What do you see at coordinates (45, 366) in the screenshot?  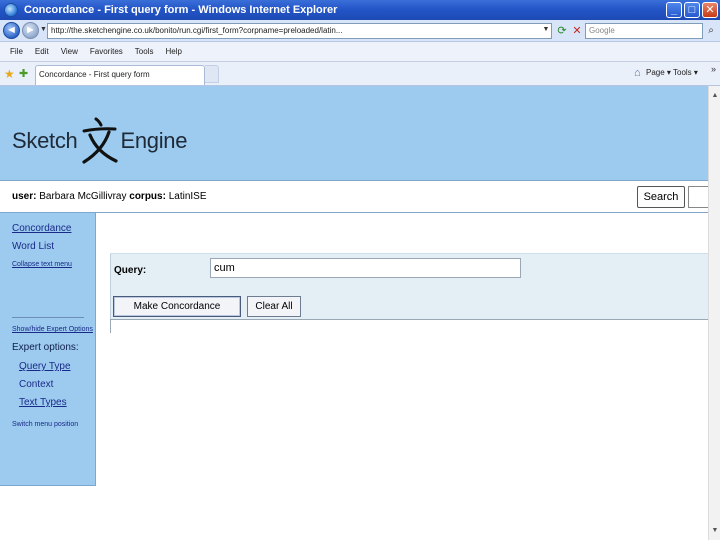 I see `sidebar-item-query-type: Query Type` at bounding box center [45, 366].